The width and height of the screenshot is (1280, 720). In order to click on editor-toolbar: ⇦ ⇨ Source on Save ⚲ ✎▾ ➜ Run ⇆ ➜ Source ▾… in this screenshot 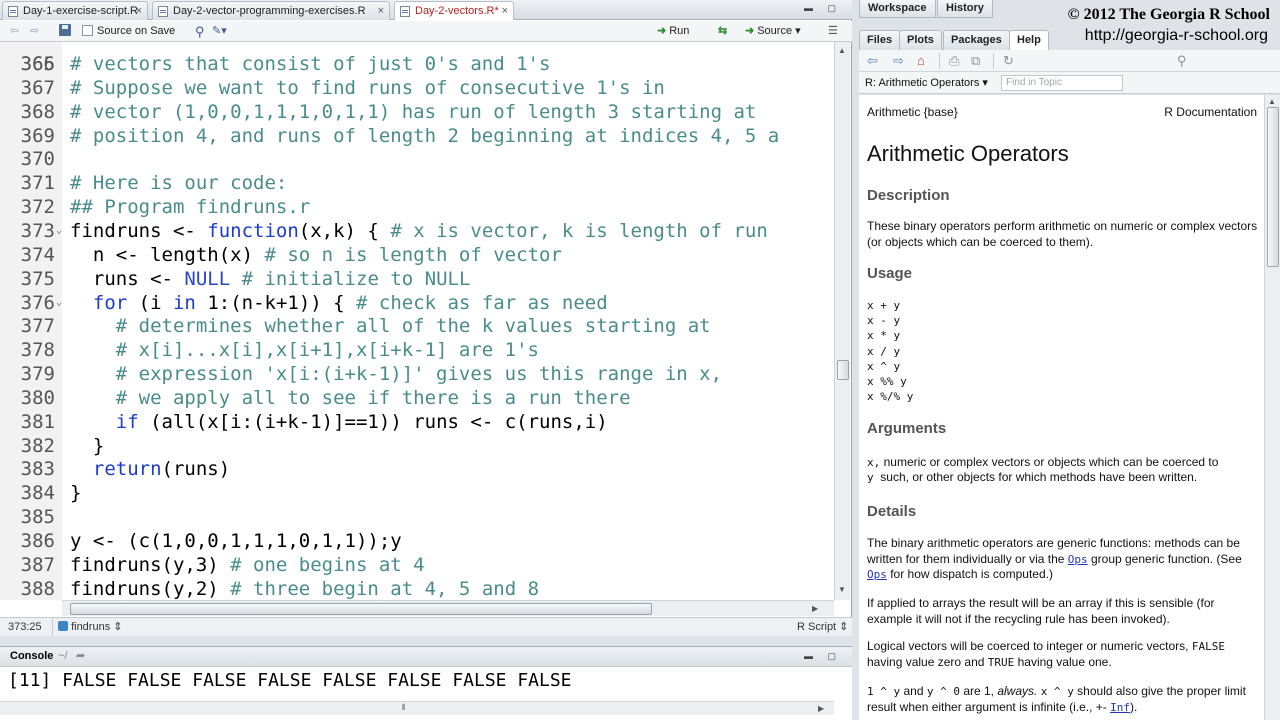, I will do `click(426, 31)`.